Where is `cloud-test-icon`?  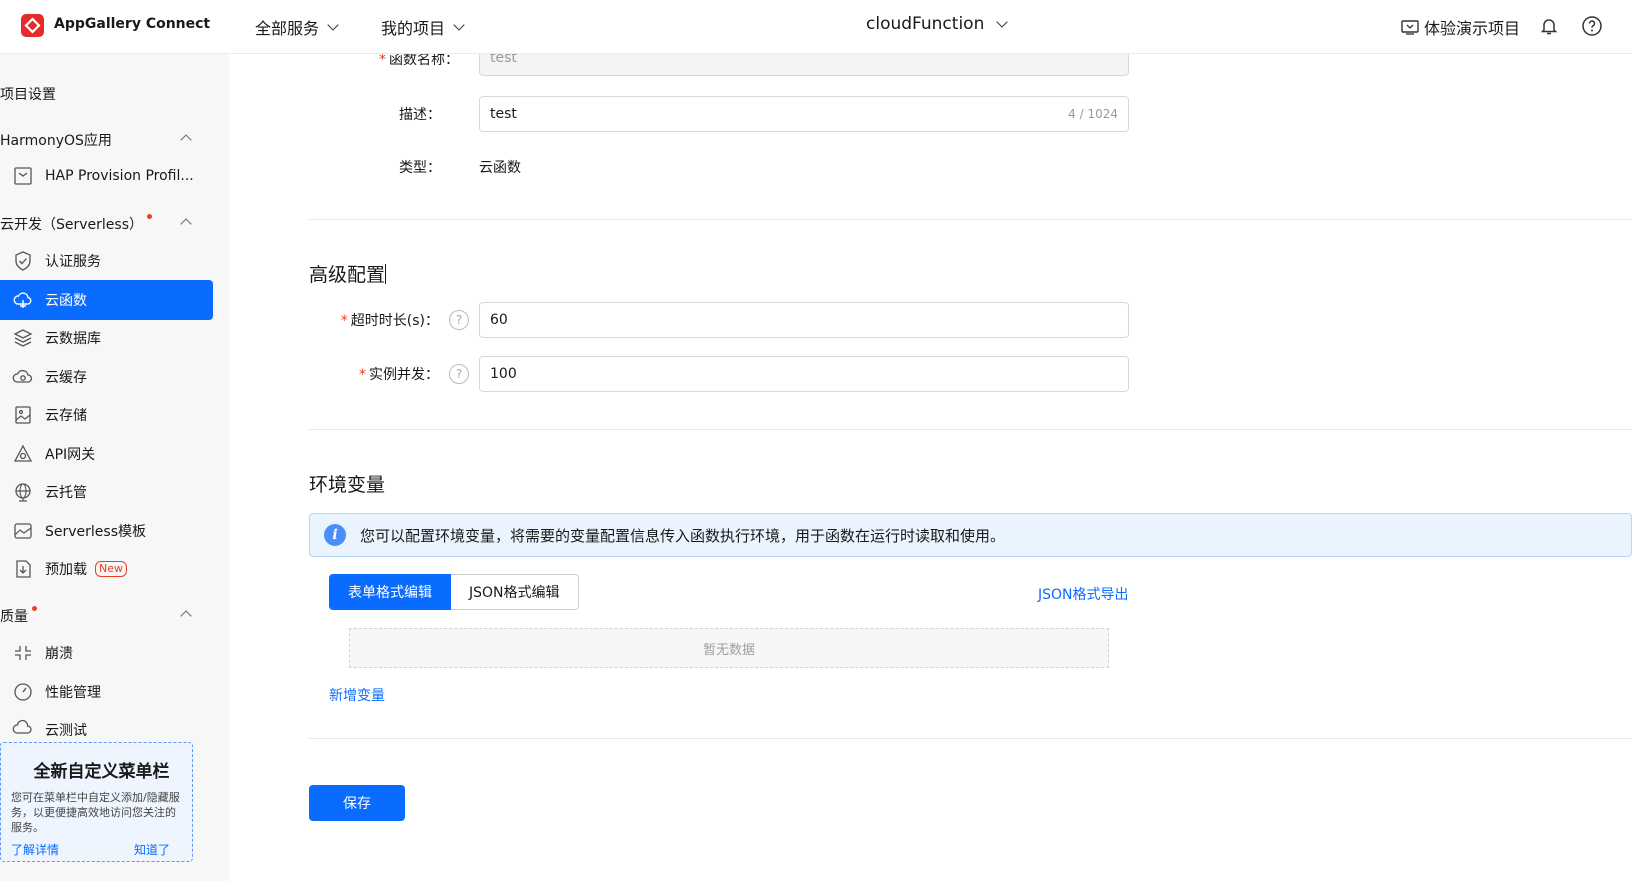
cloud-test-icon is located at coordinates (22, 726).